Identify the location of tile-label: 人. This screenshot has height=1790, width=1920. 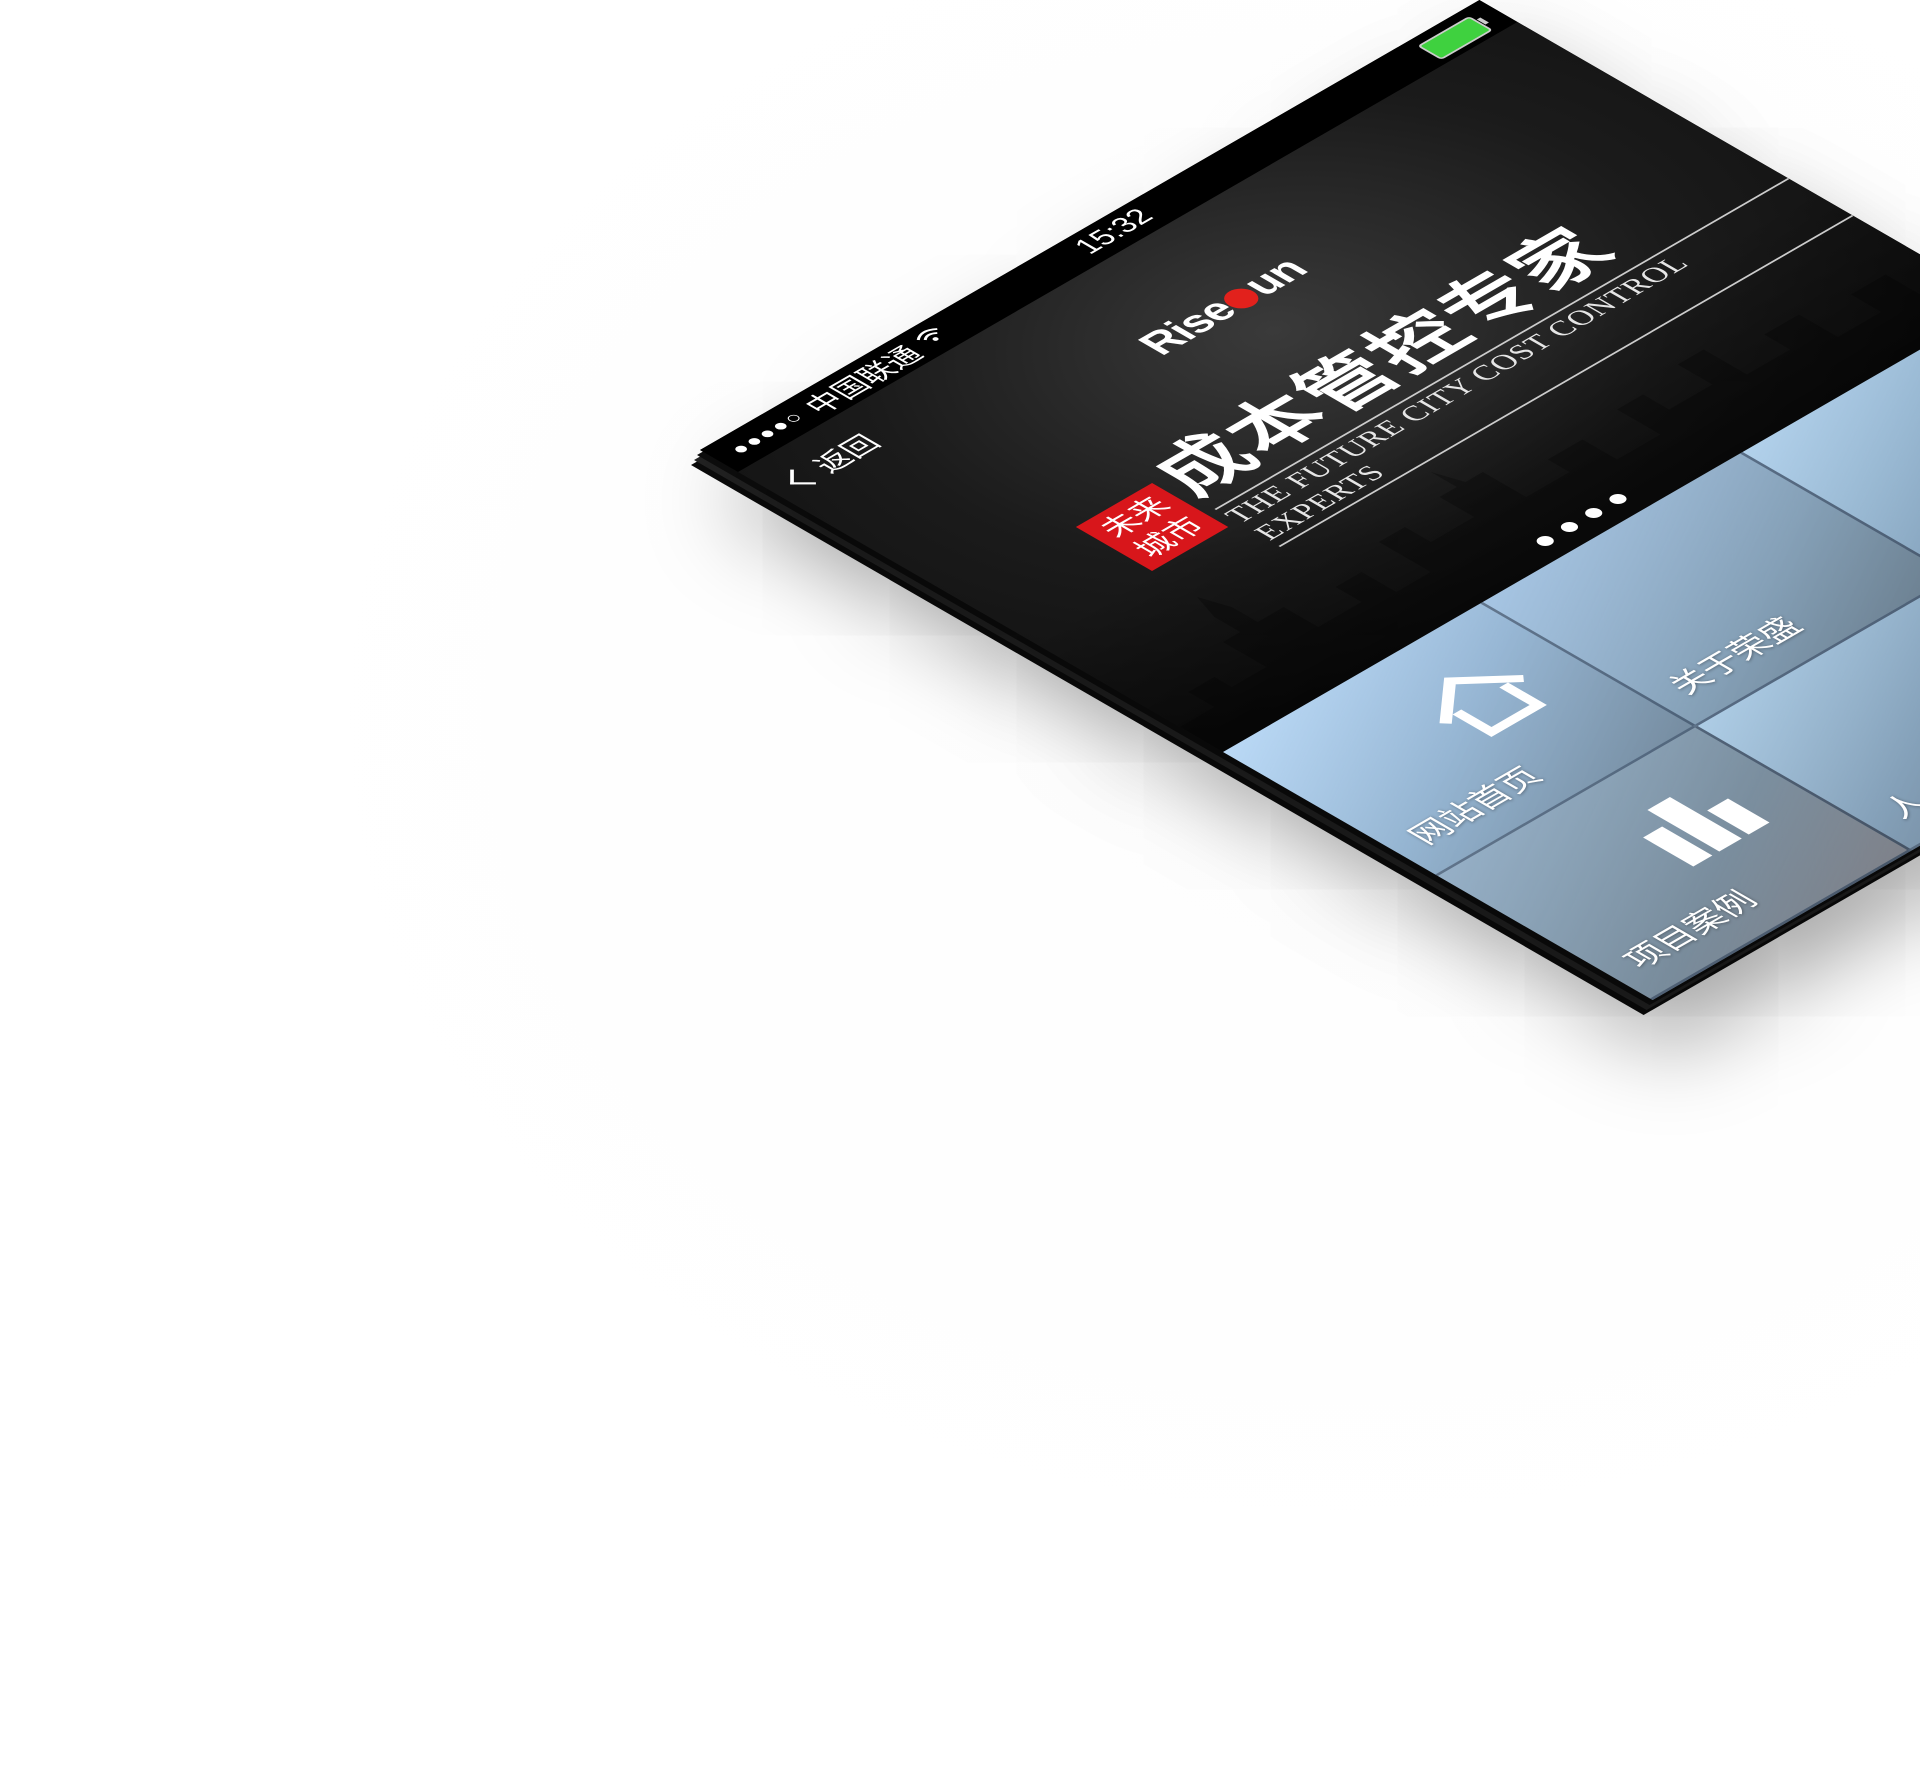
(1897, 805).